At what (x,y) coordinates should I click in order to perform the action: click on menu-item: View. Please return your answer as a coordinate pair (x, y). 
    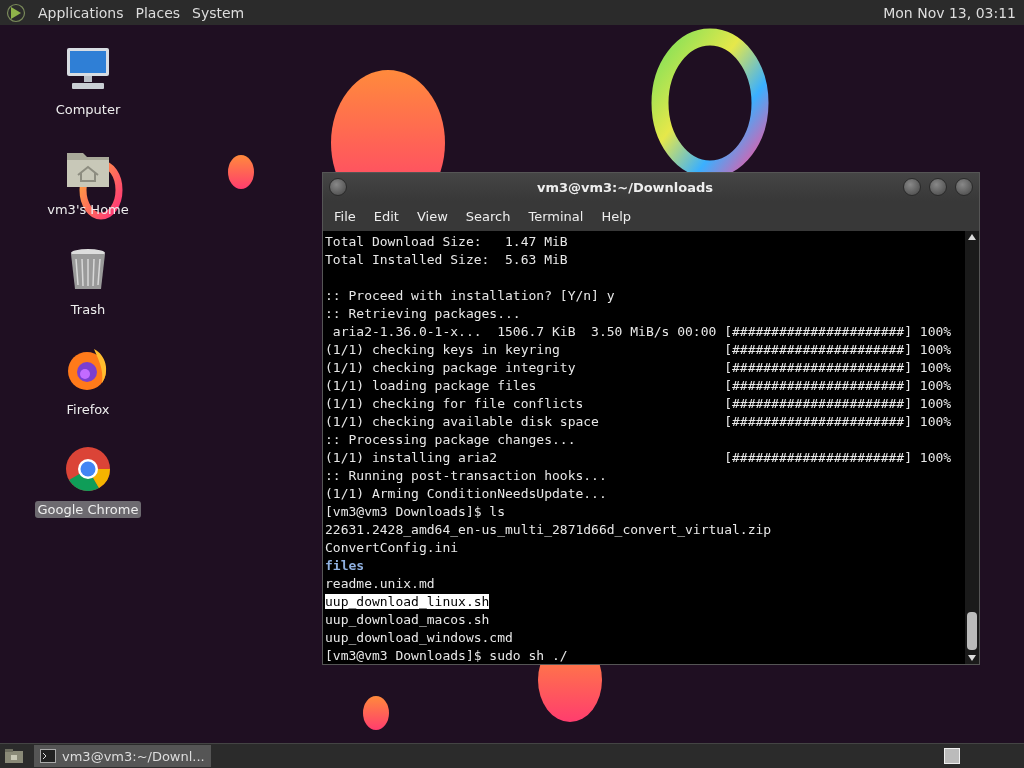
    Looking at the image, I should click on (432, 216).